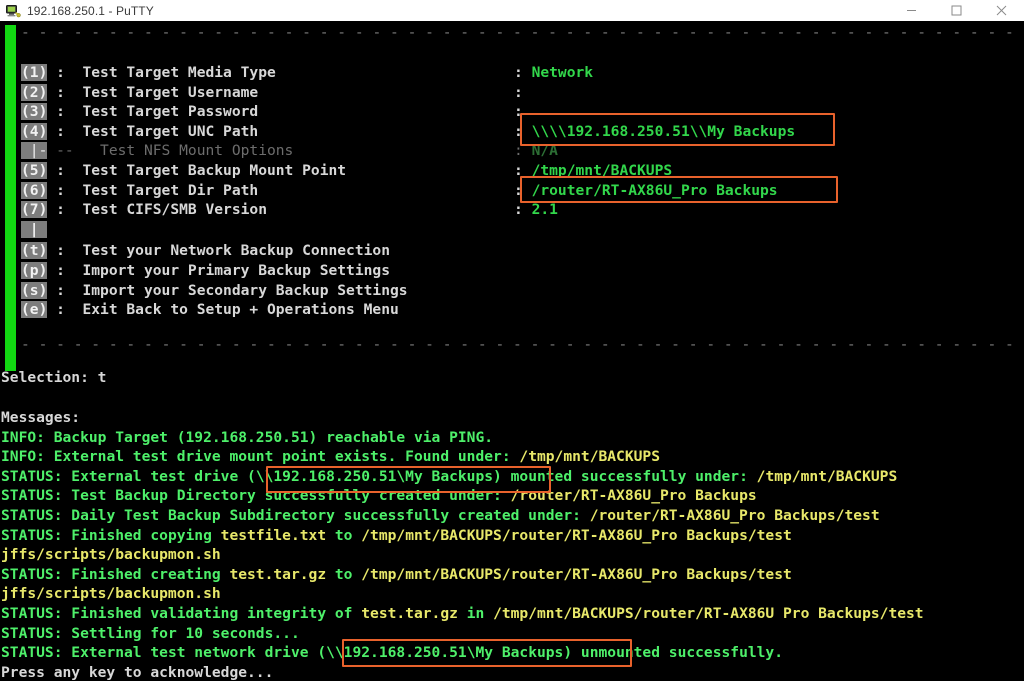  What do you see at coordinates (34, 150) in the screenshot?
I see `menu-key-: |-` at bounding box center [34, 150].